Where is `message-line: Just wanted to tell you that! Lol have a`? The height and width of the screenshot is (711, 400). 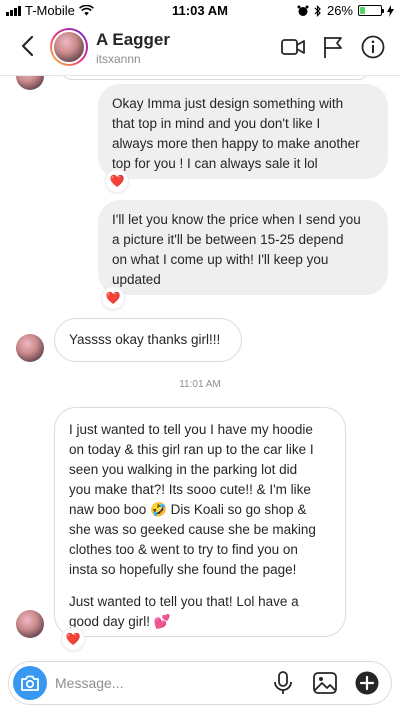 message-line: Just wanted to tell you that! Lol have a is located at coordinates (184, 601).